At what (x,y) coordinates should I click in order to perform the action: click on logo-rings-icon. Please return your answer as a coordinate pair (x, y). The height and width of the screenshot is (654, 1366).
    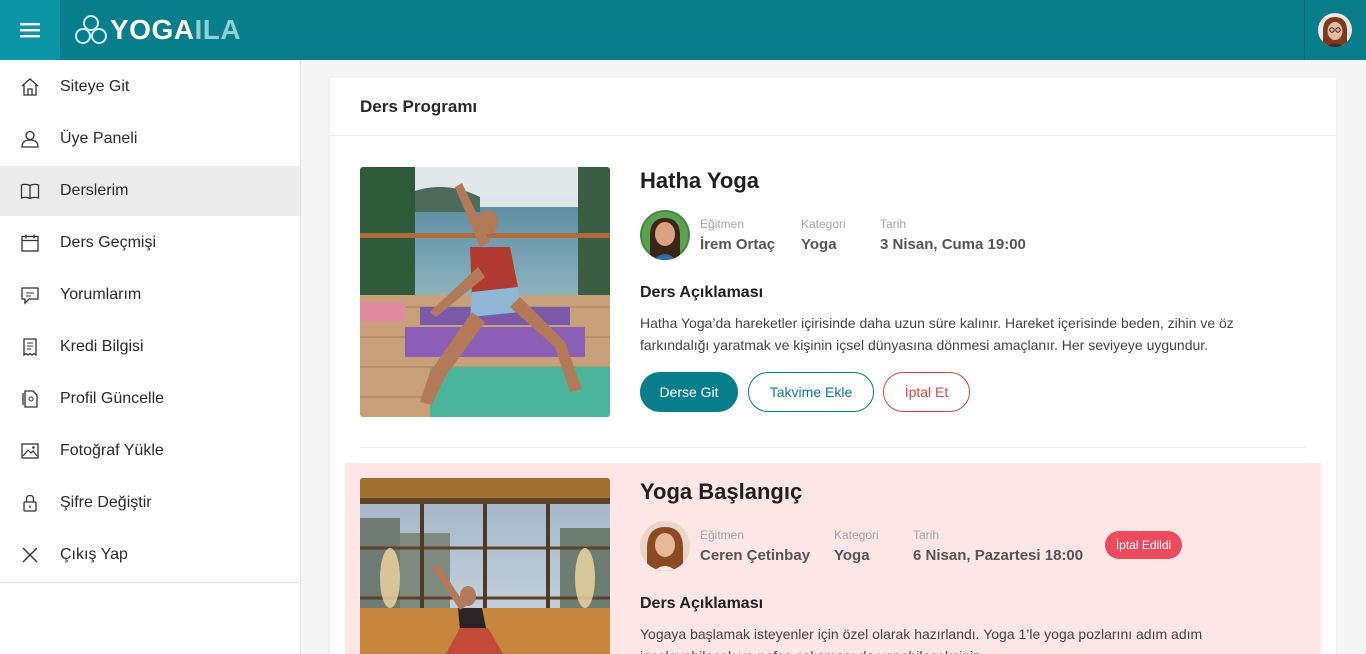
    Looking at the image, I should click on (91, 29).